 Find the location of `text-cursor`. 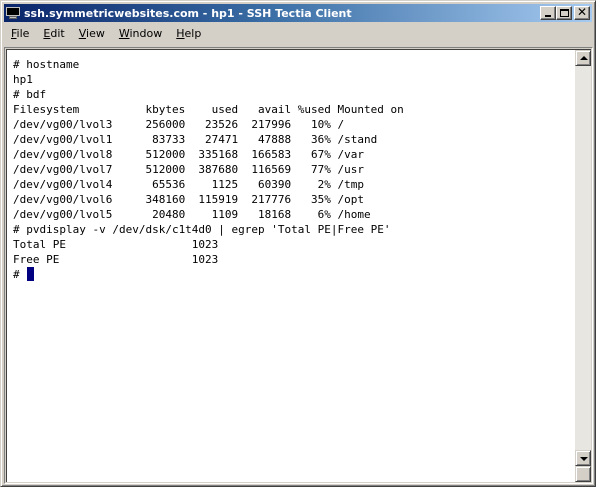

text-cursor is located at coordinates (30, 274).